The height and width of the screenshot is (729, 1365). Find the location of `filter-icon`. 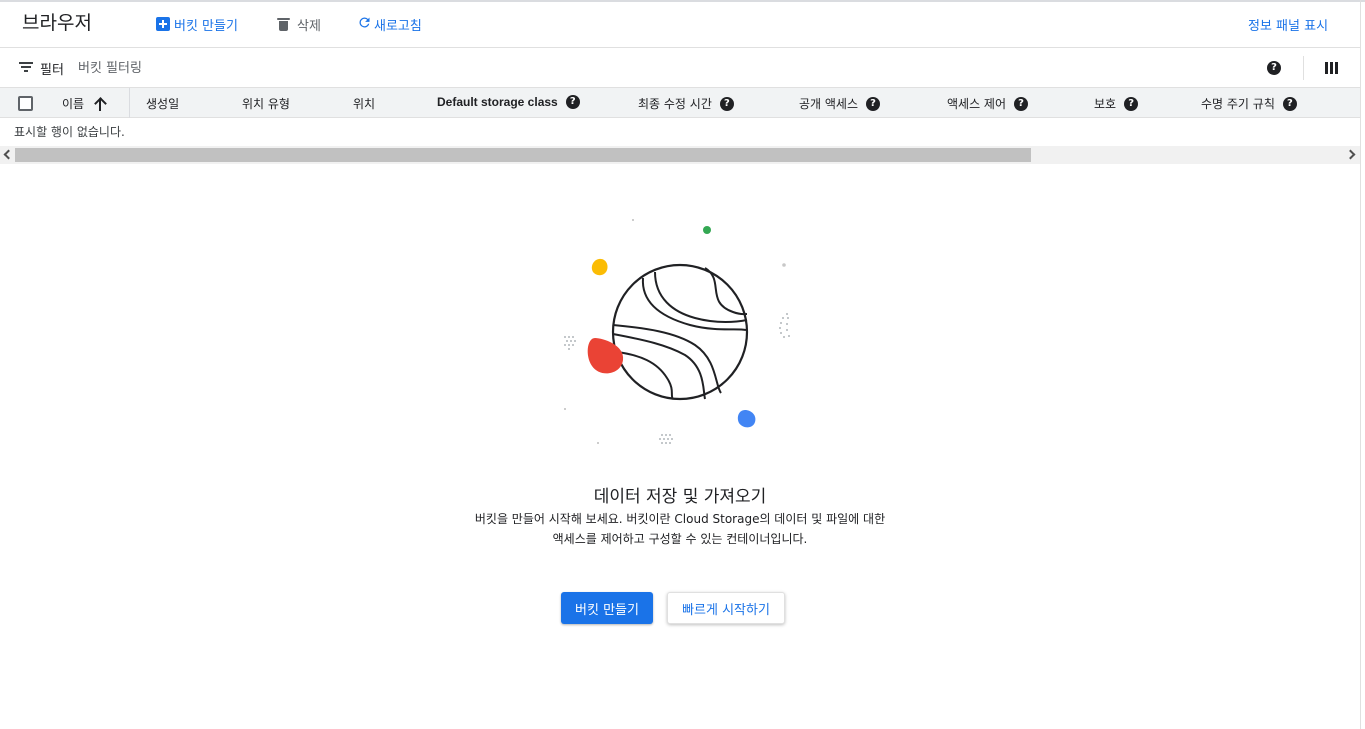

filter-icon is located at coordinates (26, 67).